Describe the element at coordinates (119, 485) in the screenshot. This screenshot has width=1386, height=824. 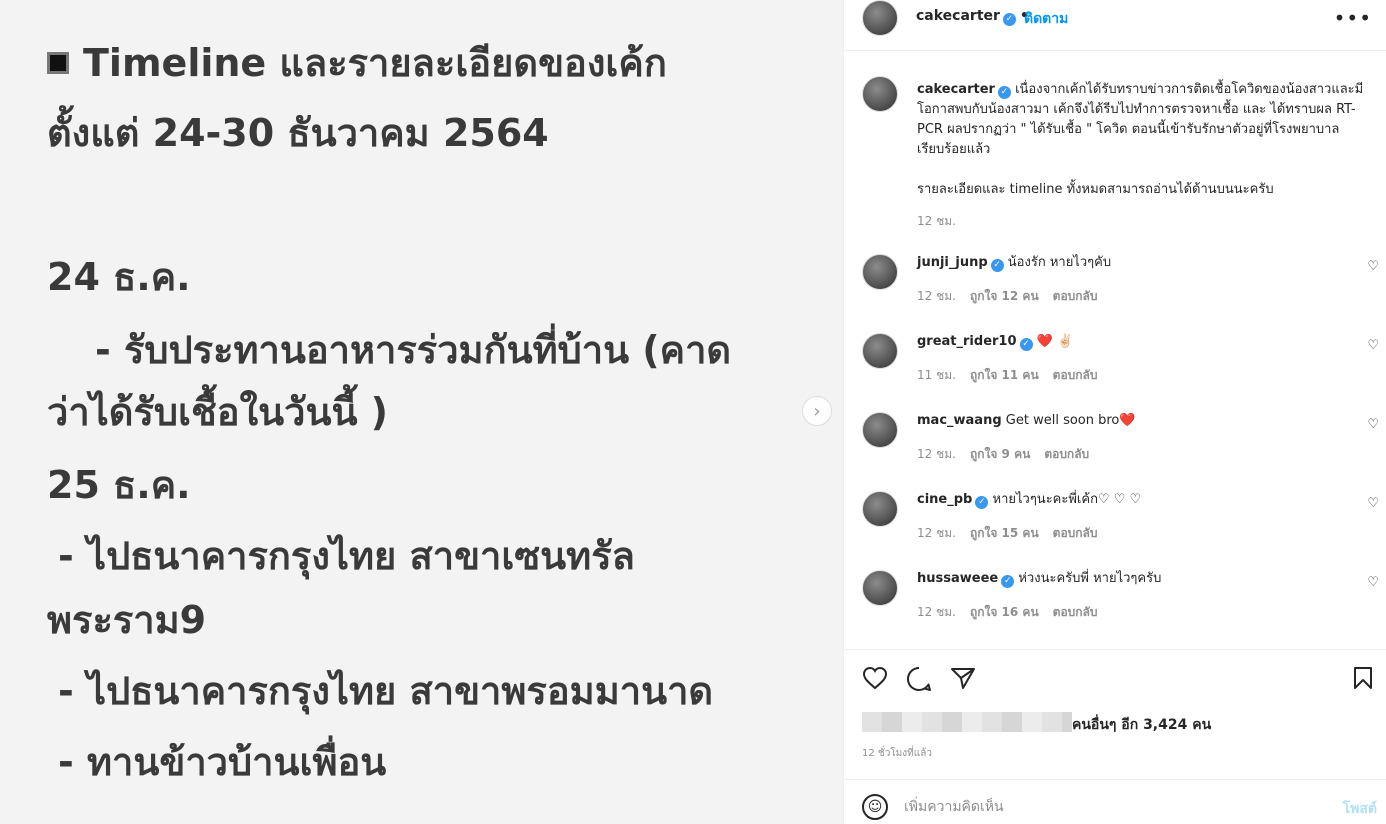
I see `image-text-line: 25 ธ.ค.` at that location.